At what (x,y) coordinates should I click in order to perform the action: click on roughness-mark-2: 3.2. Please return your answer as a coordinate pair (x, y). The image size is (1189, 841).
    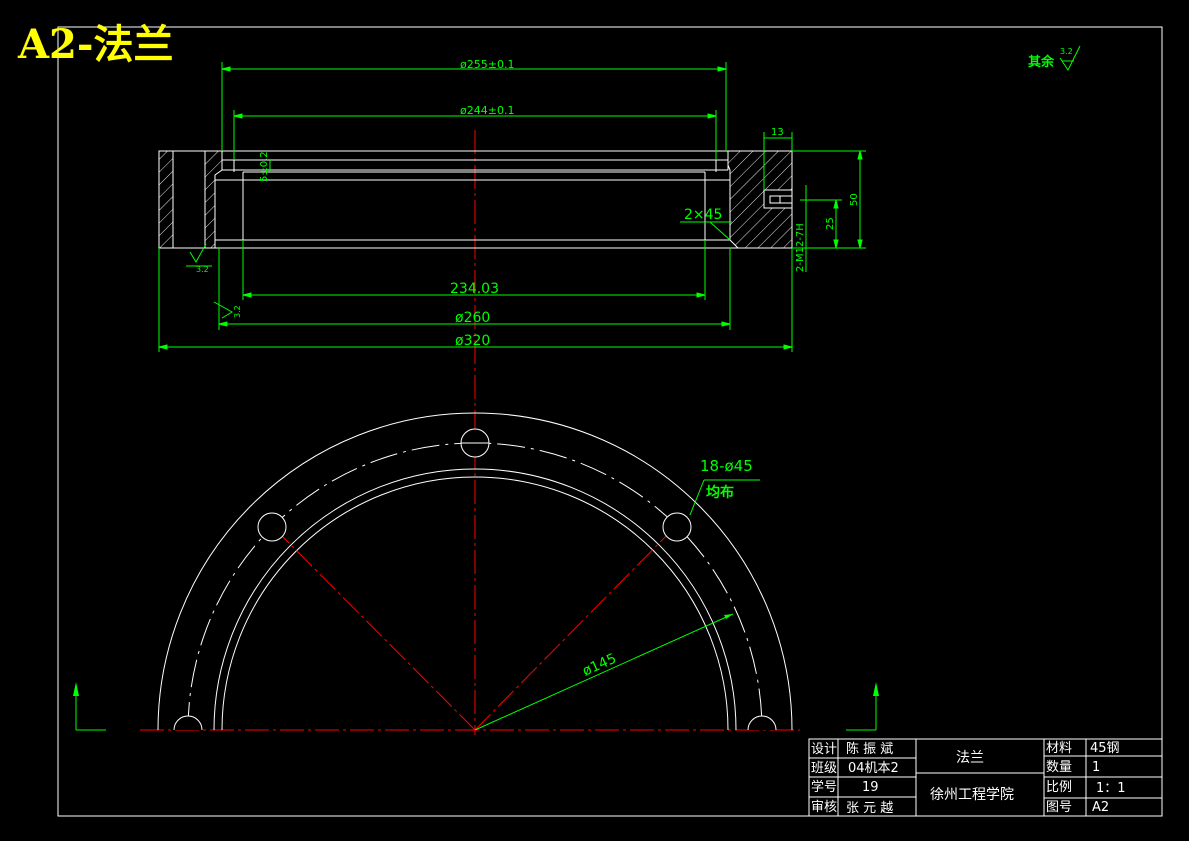
    Looking at the image, I should click on (227, 310).